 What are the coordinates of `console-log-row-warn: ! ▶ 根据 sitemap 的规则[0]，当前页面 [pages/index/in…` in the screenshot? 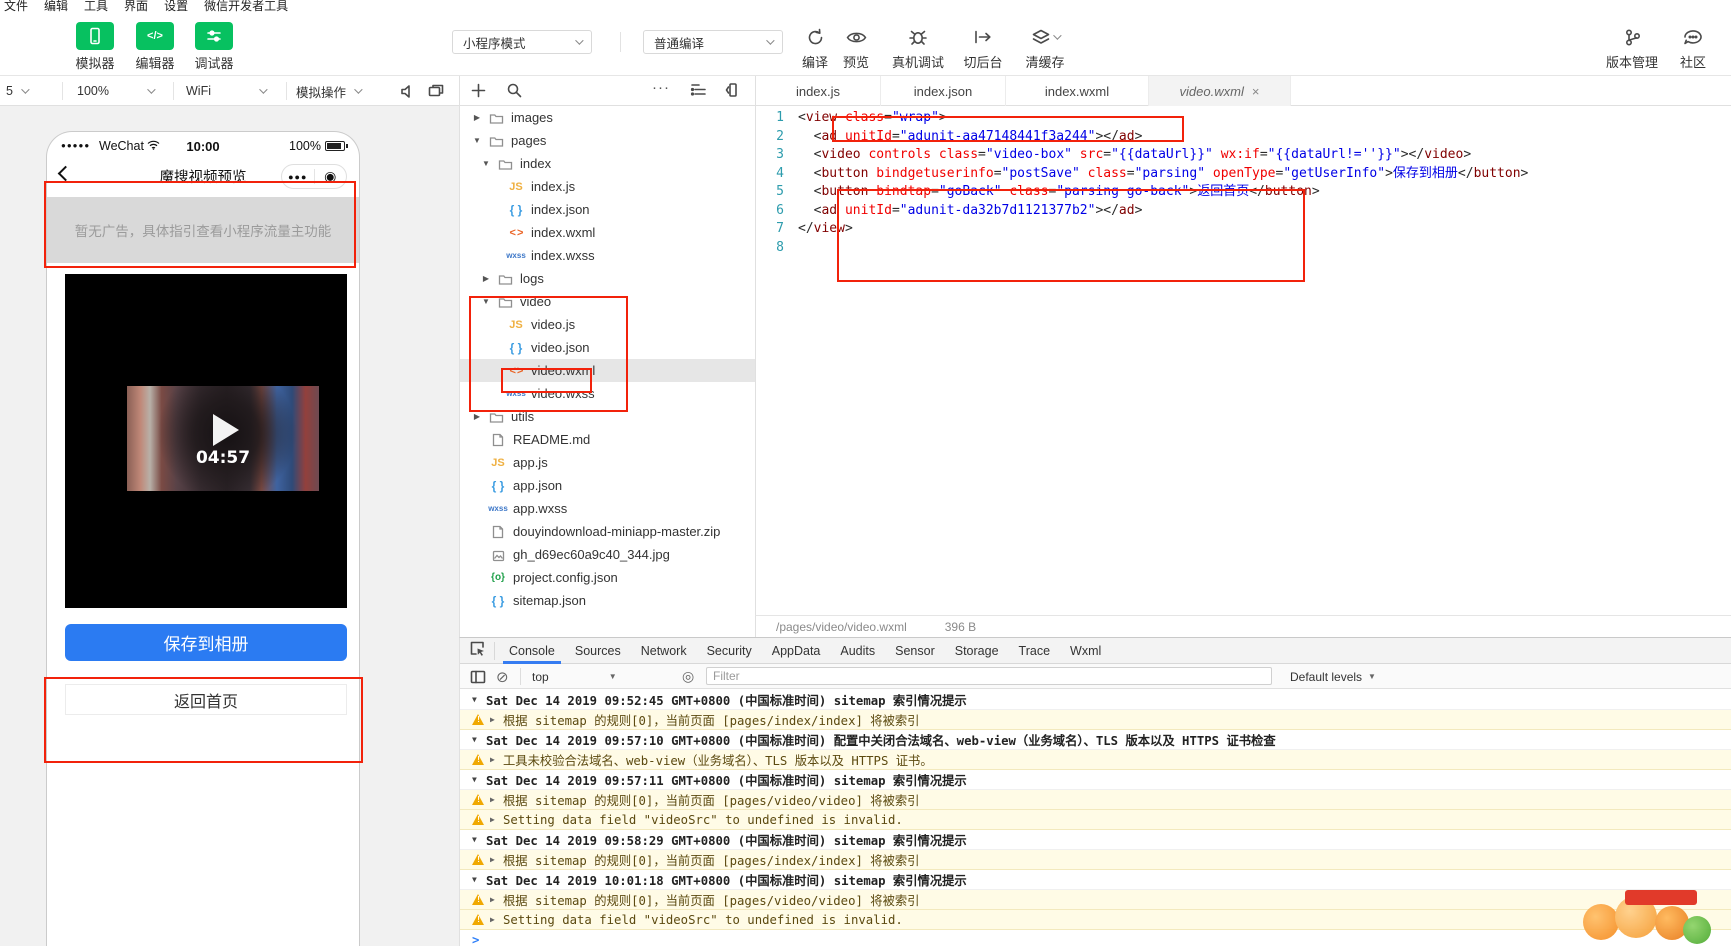 It's located at (1095, 720).